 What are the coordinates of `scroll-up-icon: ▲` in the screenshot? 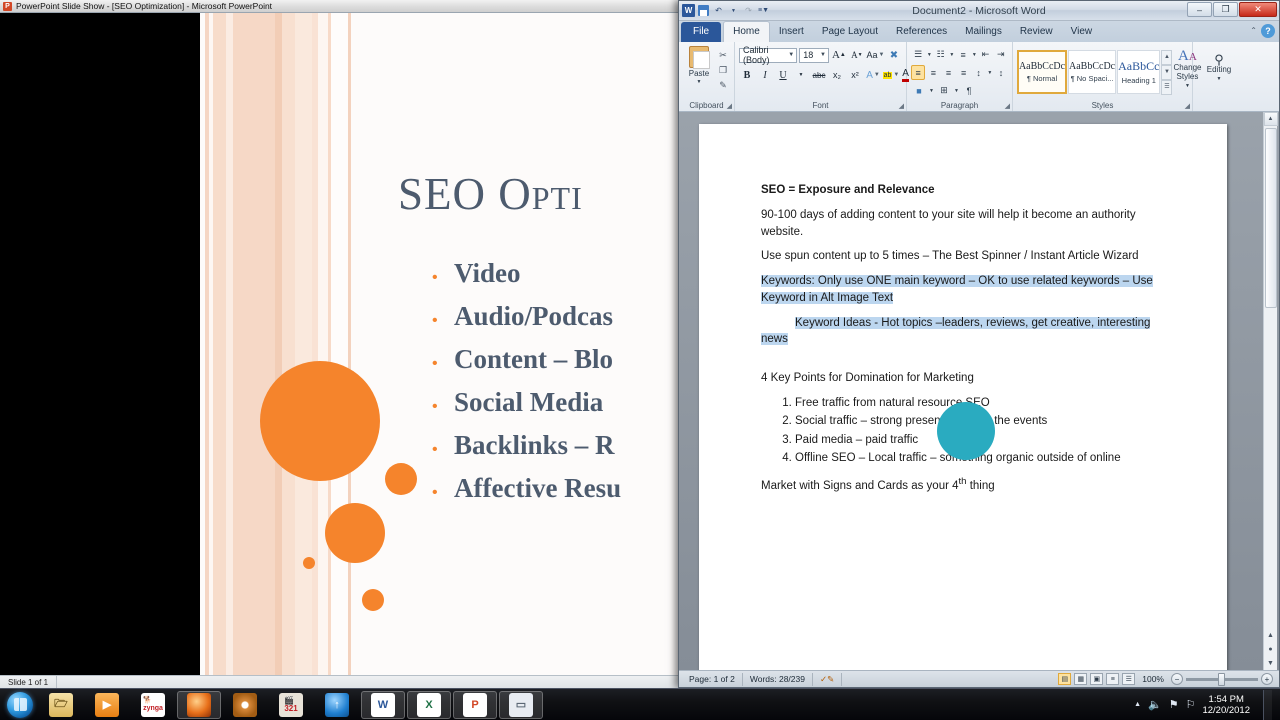 It's located at (1270, 119).